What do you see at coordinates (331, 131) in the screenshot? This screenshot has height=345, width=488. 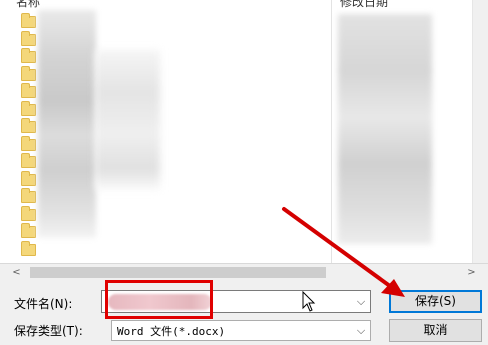 I see `column-divider` at bounding box center [331, 131].